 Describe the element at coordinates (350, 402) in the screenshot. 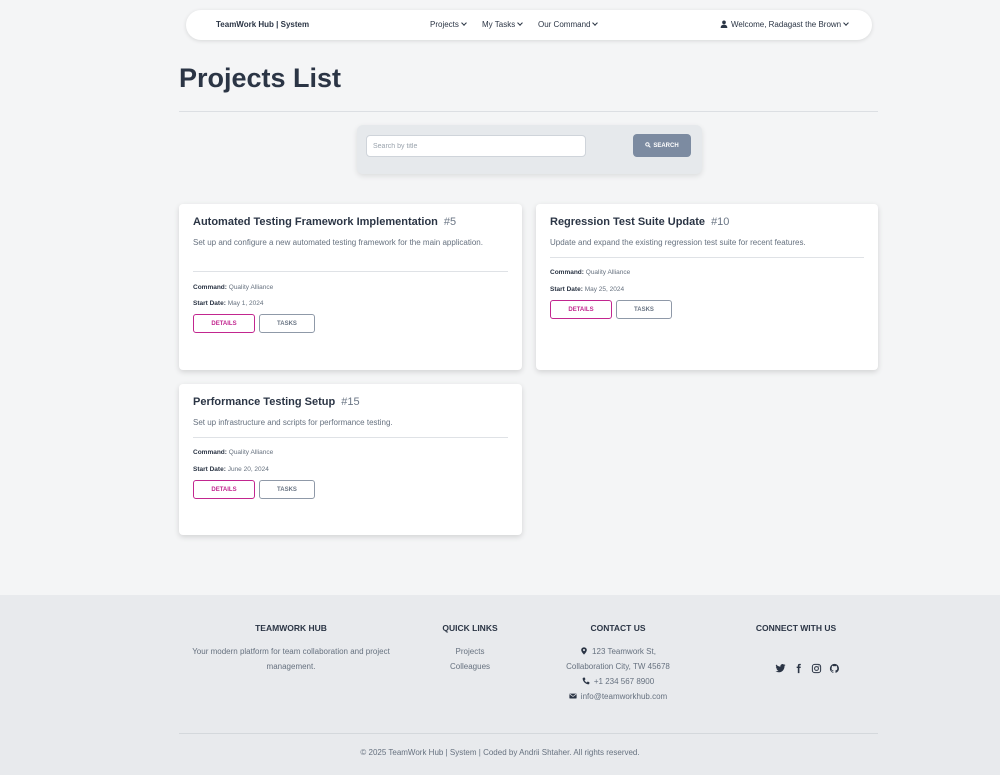

I see `project-number: #15` at that location.